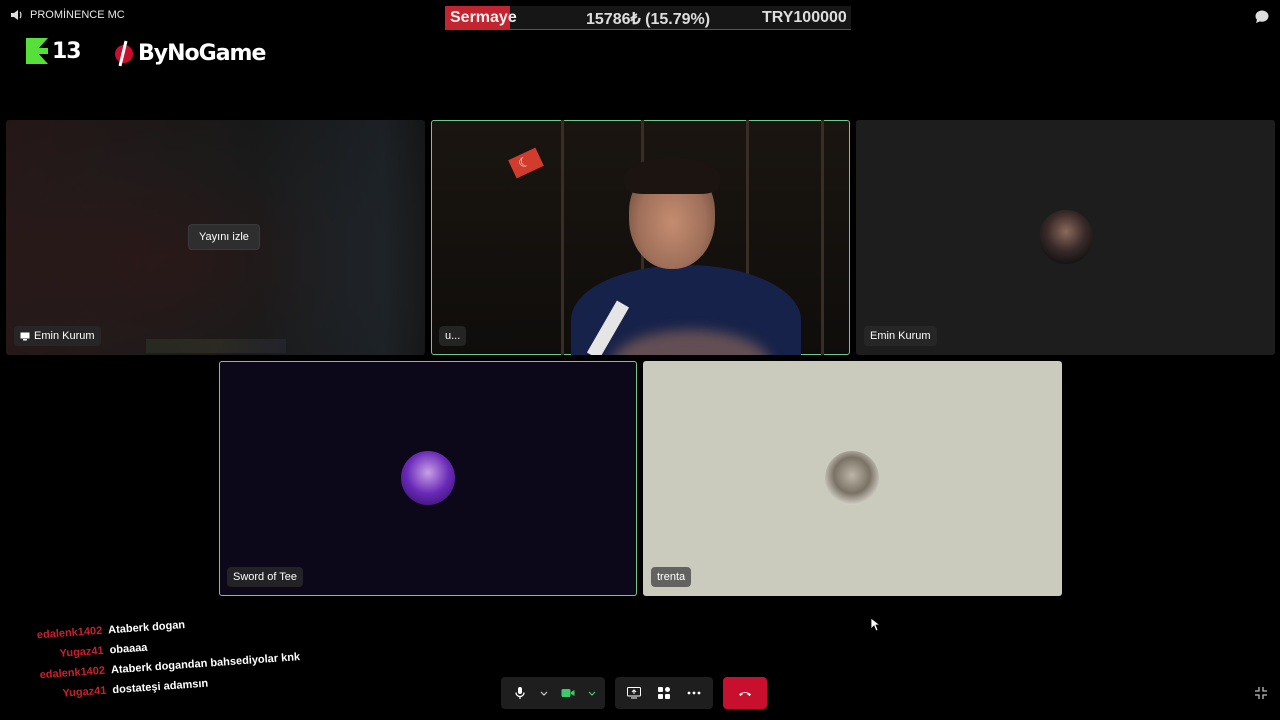 Image resolution: width=1280 pixels, height=720 pixels. I want to click on participant-tile: Emin Kurum, so click(1065, 237).